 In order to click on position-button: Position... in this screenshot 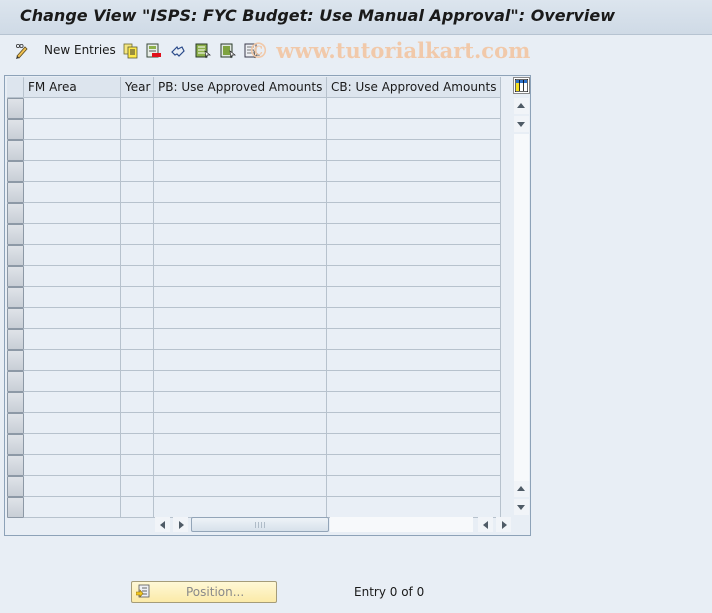, I will do `click(204, 592)`.